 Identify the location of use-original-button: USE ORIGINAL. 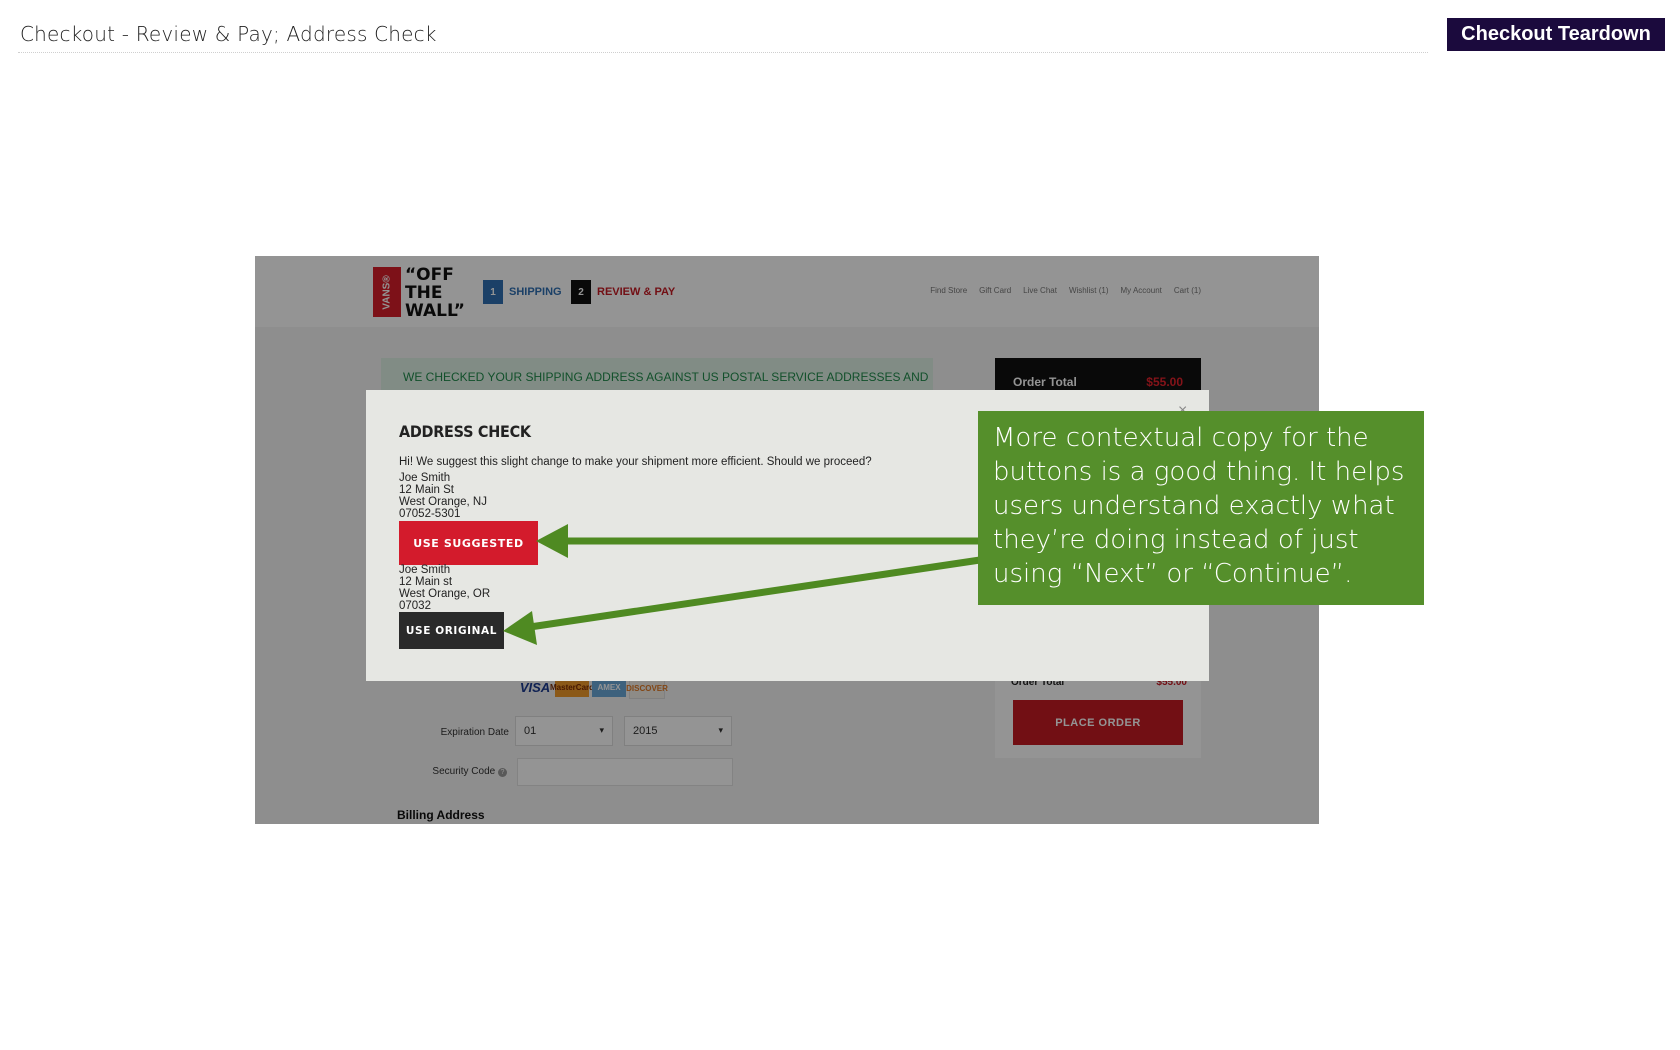
(451, 630).